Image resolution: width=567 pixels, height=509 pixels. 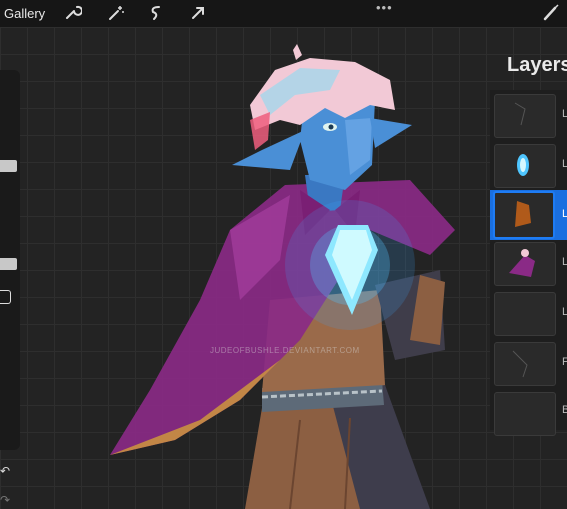 What do you see at coordinates (10, 288) in the screenshot?
I see `left-sidebar: ↶ ↷` at bounding box center [10, 288].